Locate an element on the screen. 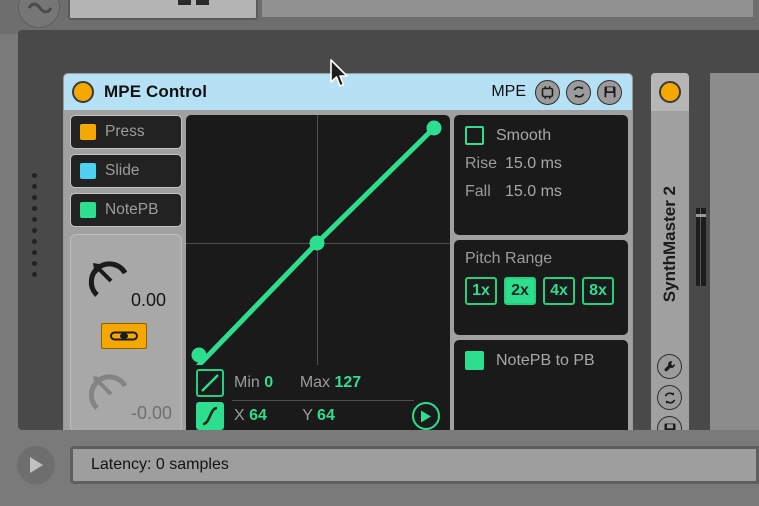 This screenshot has width=759, height=506. wrench-icon is located at coordinates (669, 366).